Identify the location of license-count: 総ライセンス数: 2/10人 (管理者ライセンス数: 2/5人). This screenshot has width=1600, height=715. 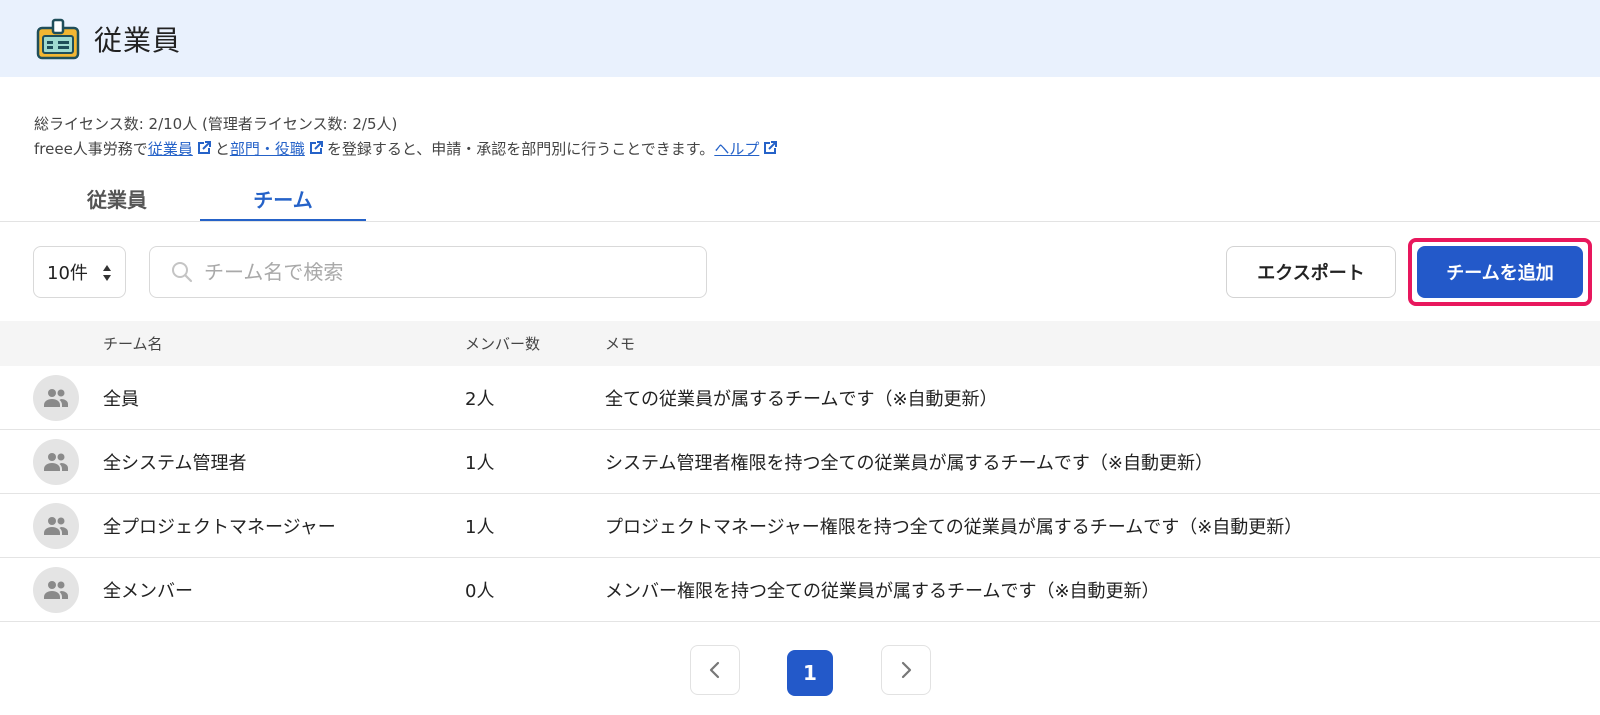
(216, 124).